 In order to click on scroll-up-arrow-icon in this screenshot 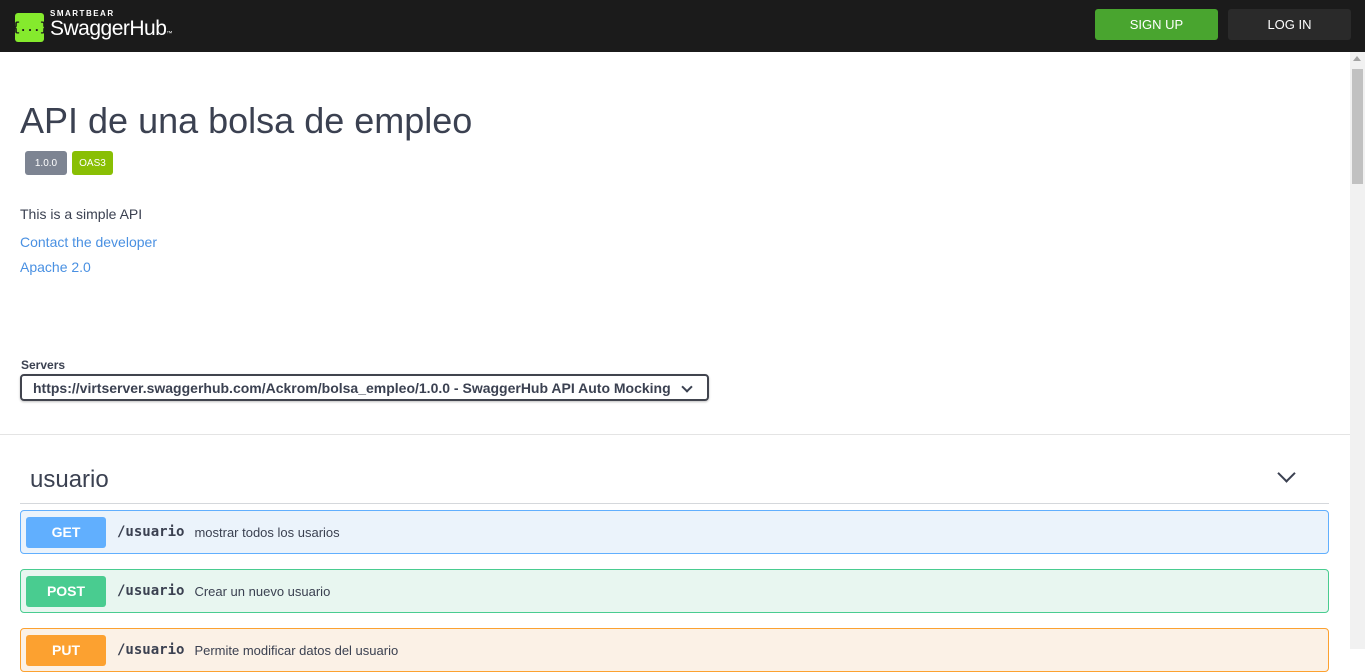, I will do `click(1357, 58)`.